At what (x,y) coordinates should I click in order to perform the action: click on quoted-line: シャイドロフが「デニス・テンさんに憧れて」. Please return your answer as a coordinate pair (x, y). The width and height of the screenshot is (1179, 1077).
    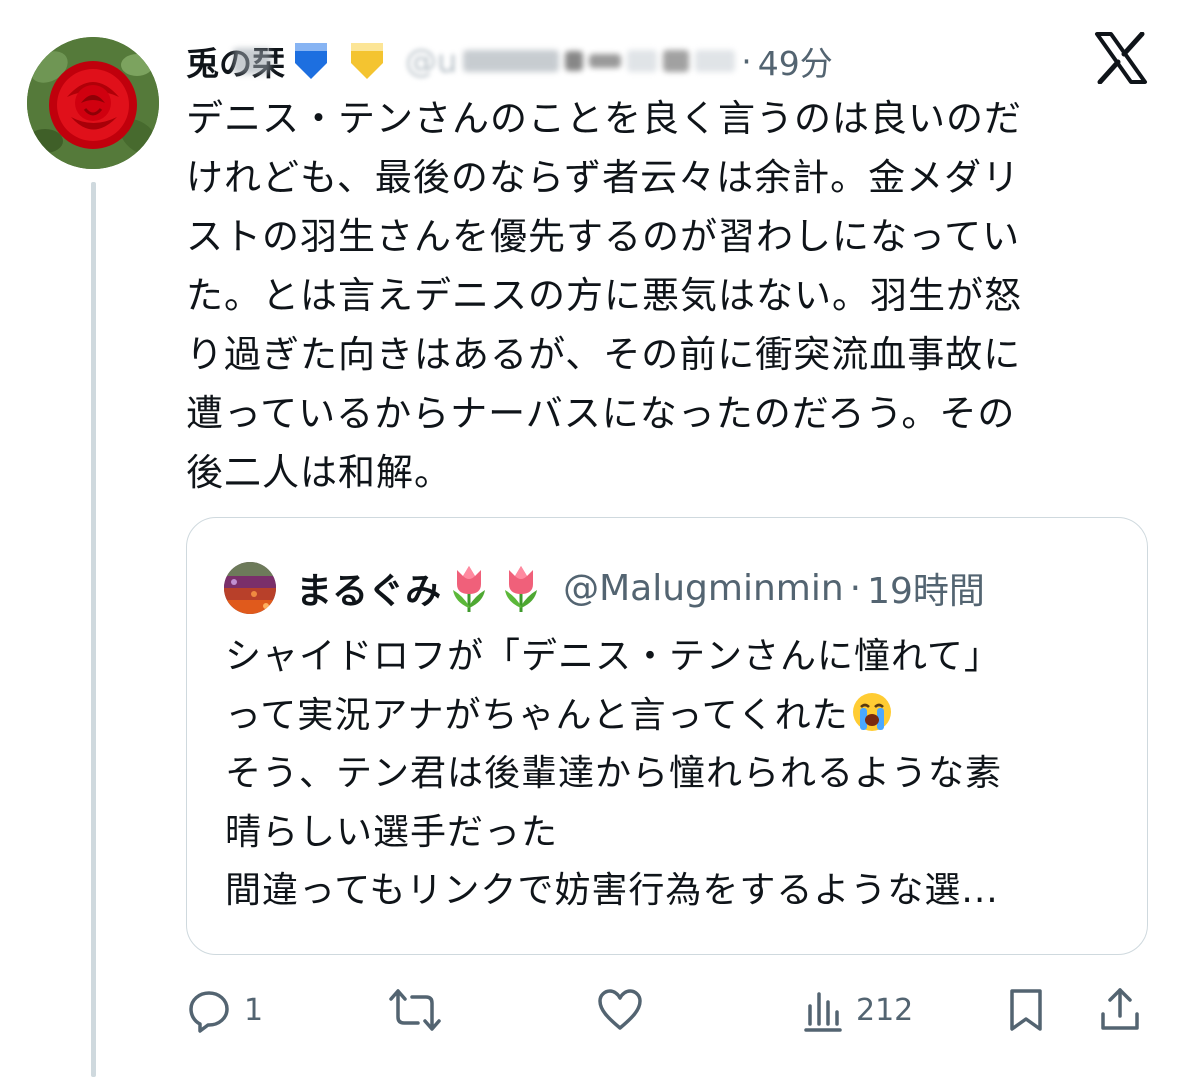
    Looking at the image, I should click on (613, 656).